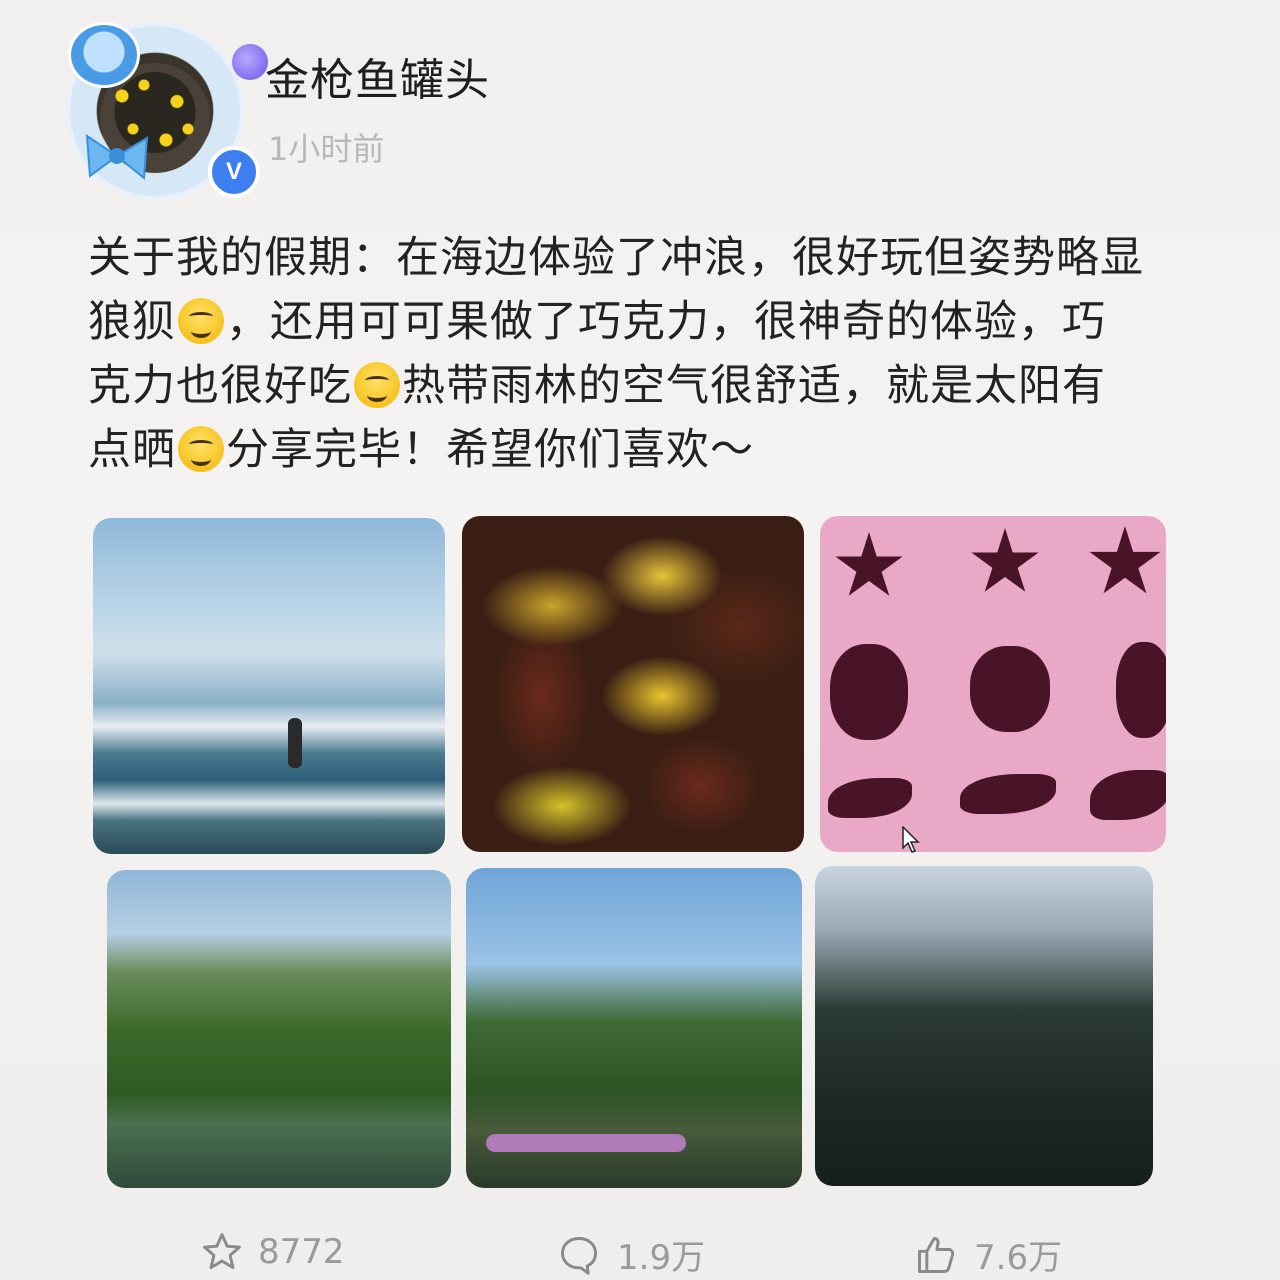 The width and height of the screenshot is (1280, 1280). I want to click on verified-badge-icon: V, so click(234, 172).